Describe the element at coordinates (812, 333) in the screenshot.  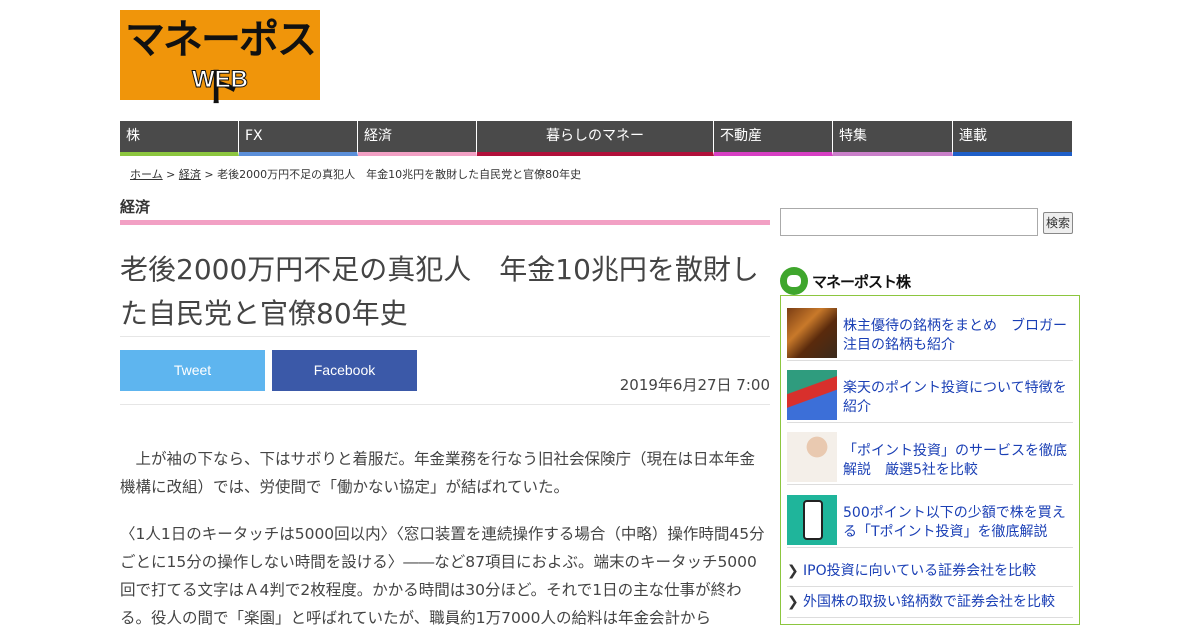
I see `food-photo` at that location.